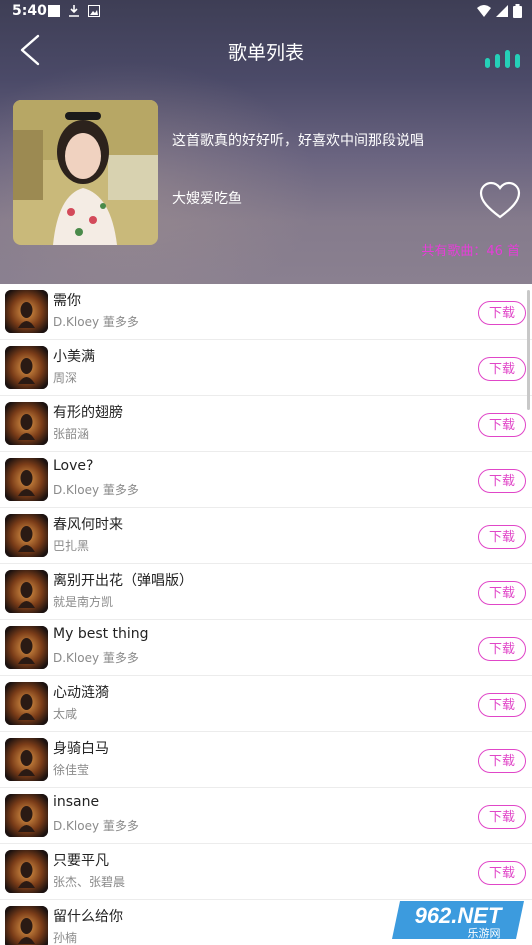  I want to click on song-artist: 张韶涵, so click(71, 434).